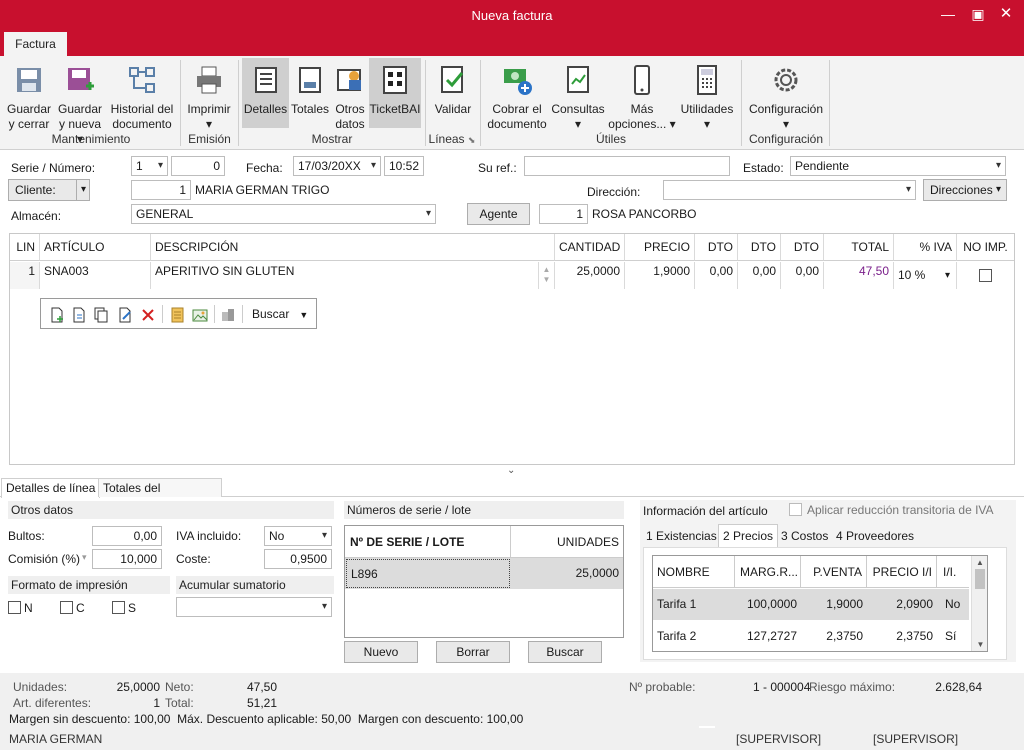 This screenshot has width=1024, height=750. What do you see at coordinates (875, 536) in the screenshot?
I see `tab-proveedores: 4 Proveedores` at bounding box center [875, 536].